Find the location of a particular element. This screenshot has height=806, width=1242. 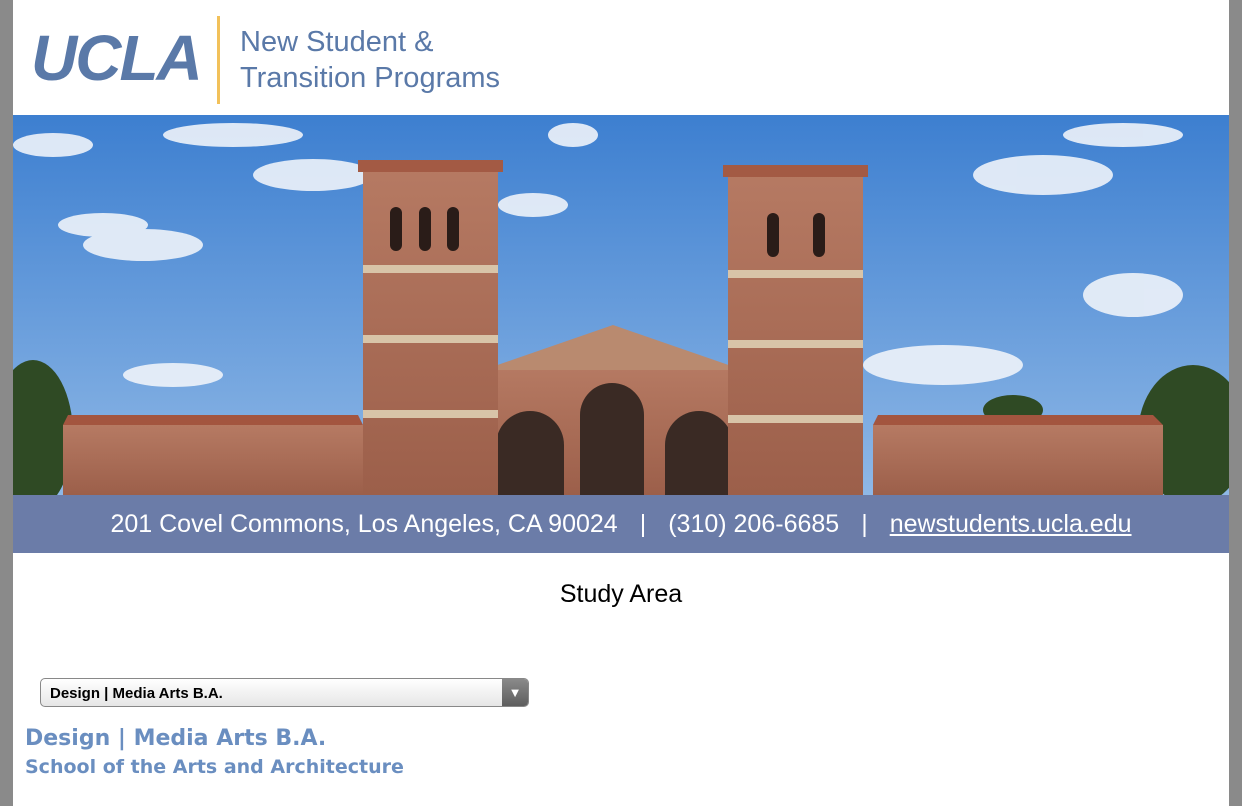

select-value: Design | Media Arts B.A. is located at coordinates (136, 693).